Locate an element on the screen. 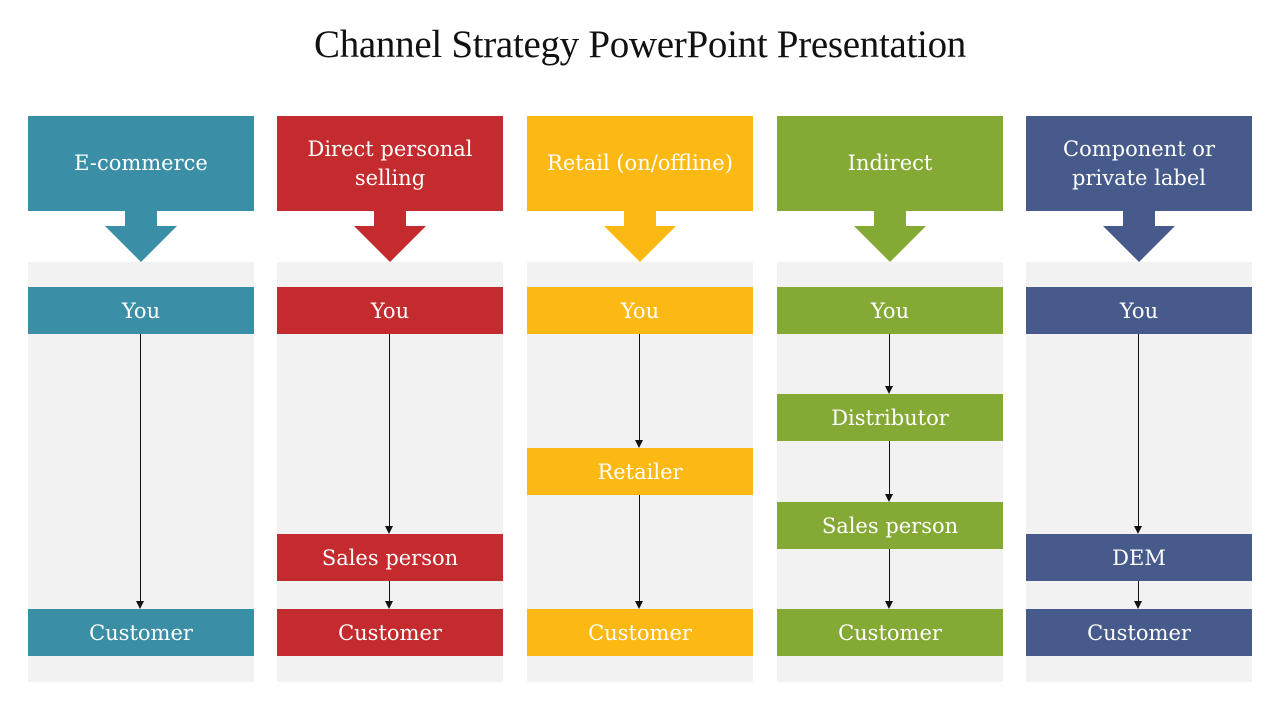  column-header: Retail (on/offline) is located at coordinates (640, 163).